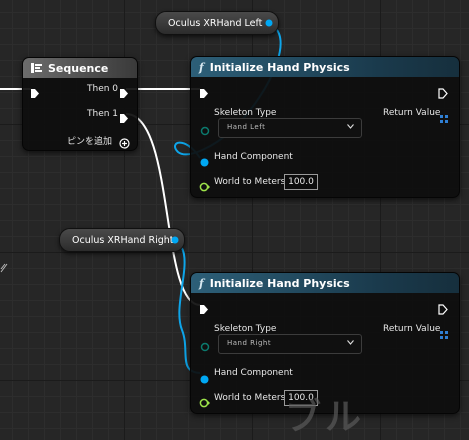 The height and width of the screenshot is (440, 469). Describe the element at coordinates (37, 68) in the screenshot. I see `sequence-icon` at that location.